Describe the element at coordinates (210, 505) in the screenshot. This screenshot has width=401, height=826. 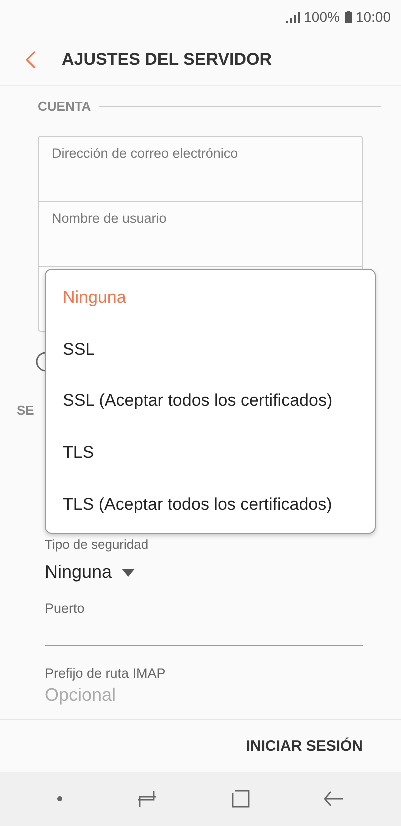
I see `dropdown-option: TLS (Aceptar todos los certificados)` at that location.